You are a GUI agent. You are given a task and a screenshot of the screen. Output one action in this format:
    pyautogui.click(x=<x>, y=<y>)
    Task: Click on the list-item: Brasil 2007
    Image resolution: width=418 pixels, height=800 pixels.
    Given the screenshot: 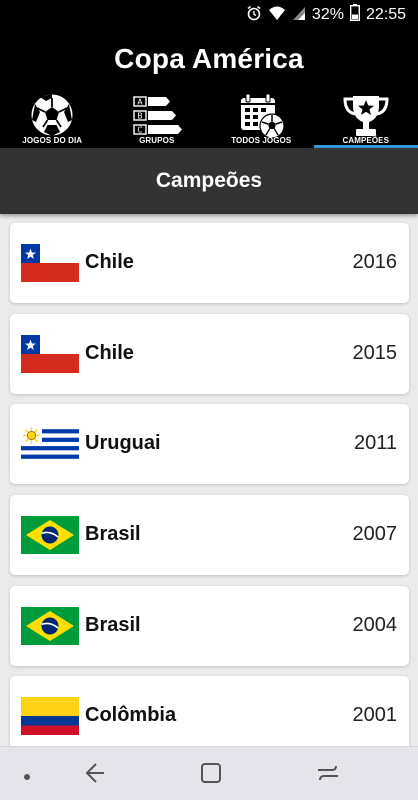 What is the action you would take?
    pyautogui.click(x=209, y=535)
    